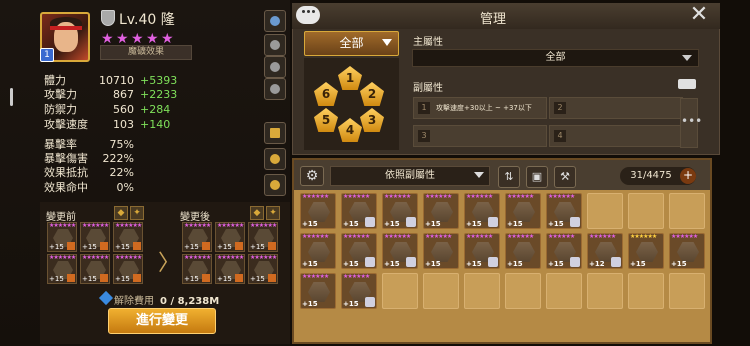  I want to click on stat-row: 攻擊速度 103 +140, so click(124, 124).